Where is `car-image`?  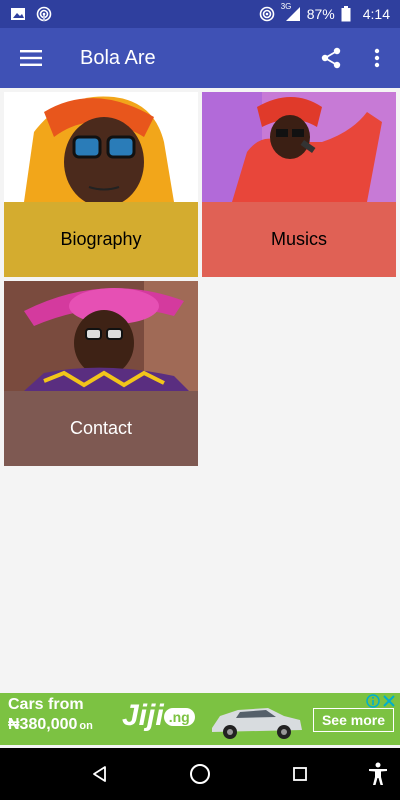
car-image is located at coordinates (257, 723).